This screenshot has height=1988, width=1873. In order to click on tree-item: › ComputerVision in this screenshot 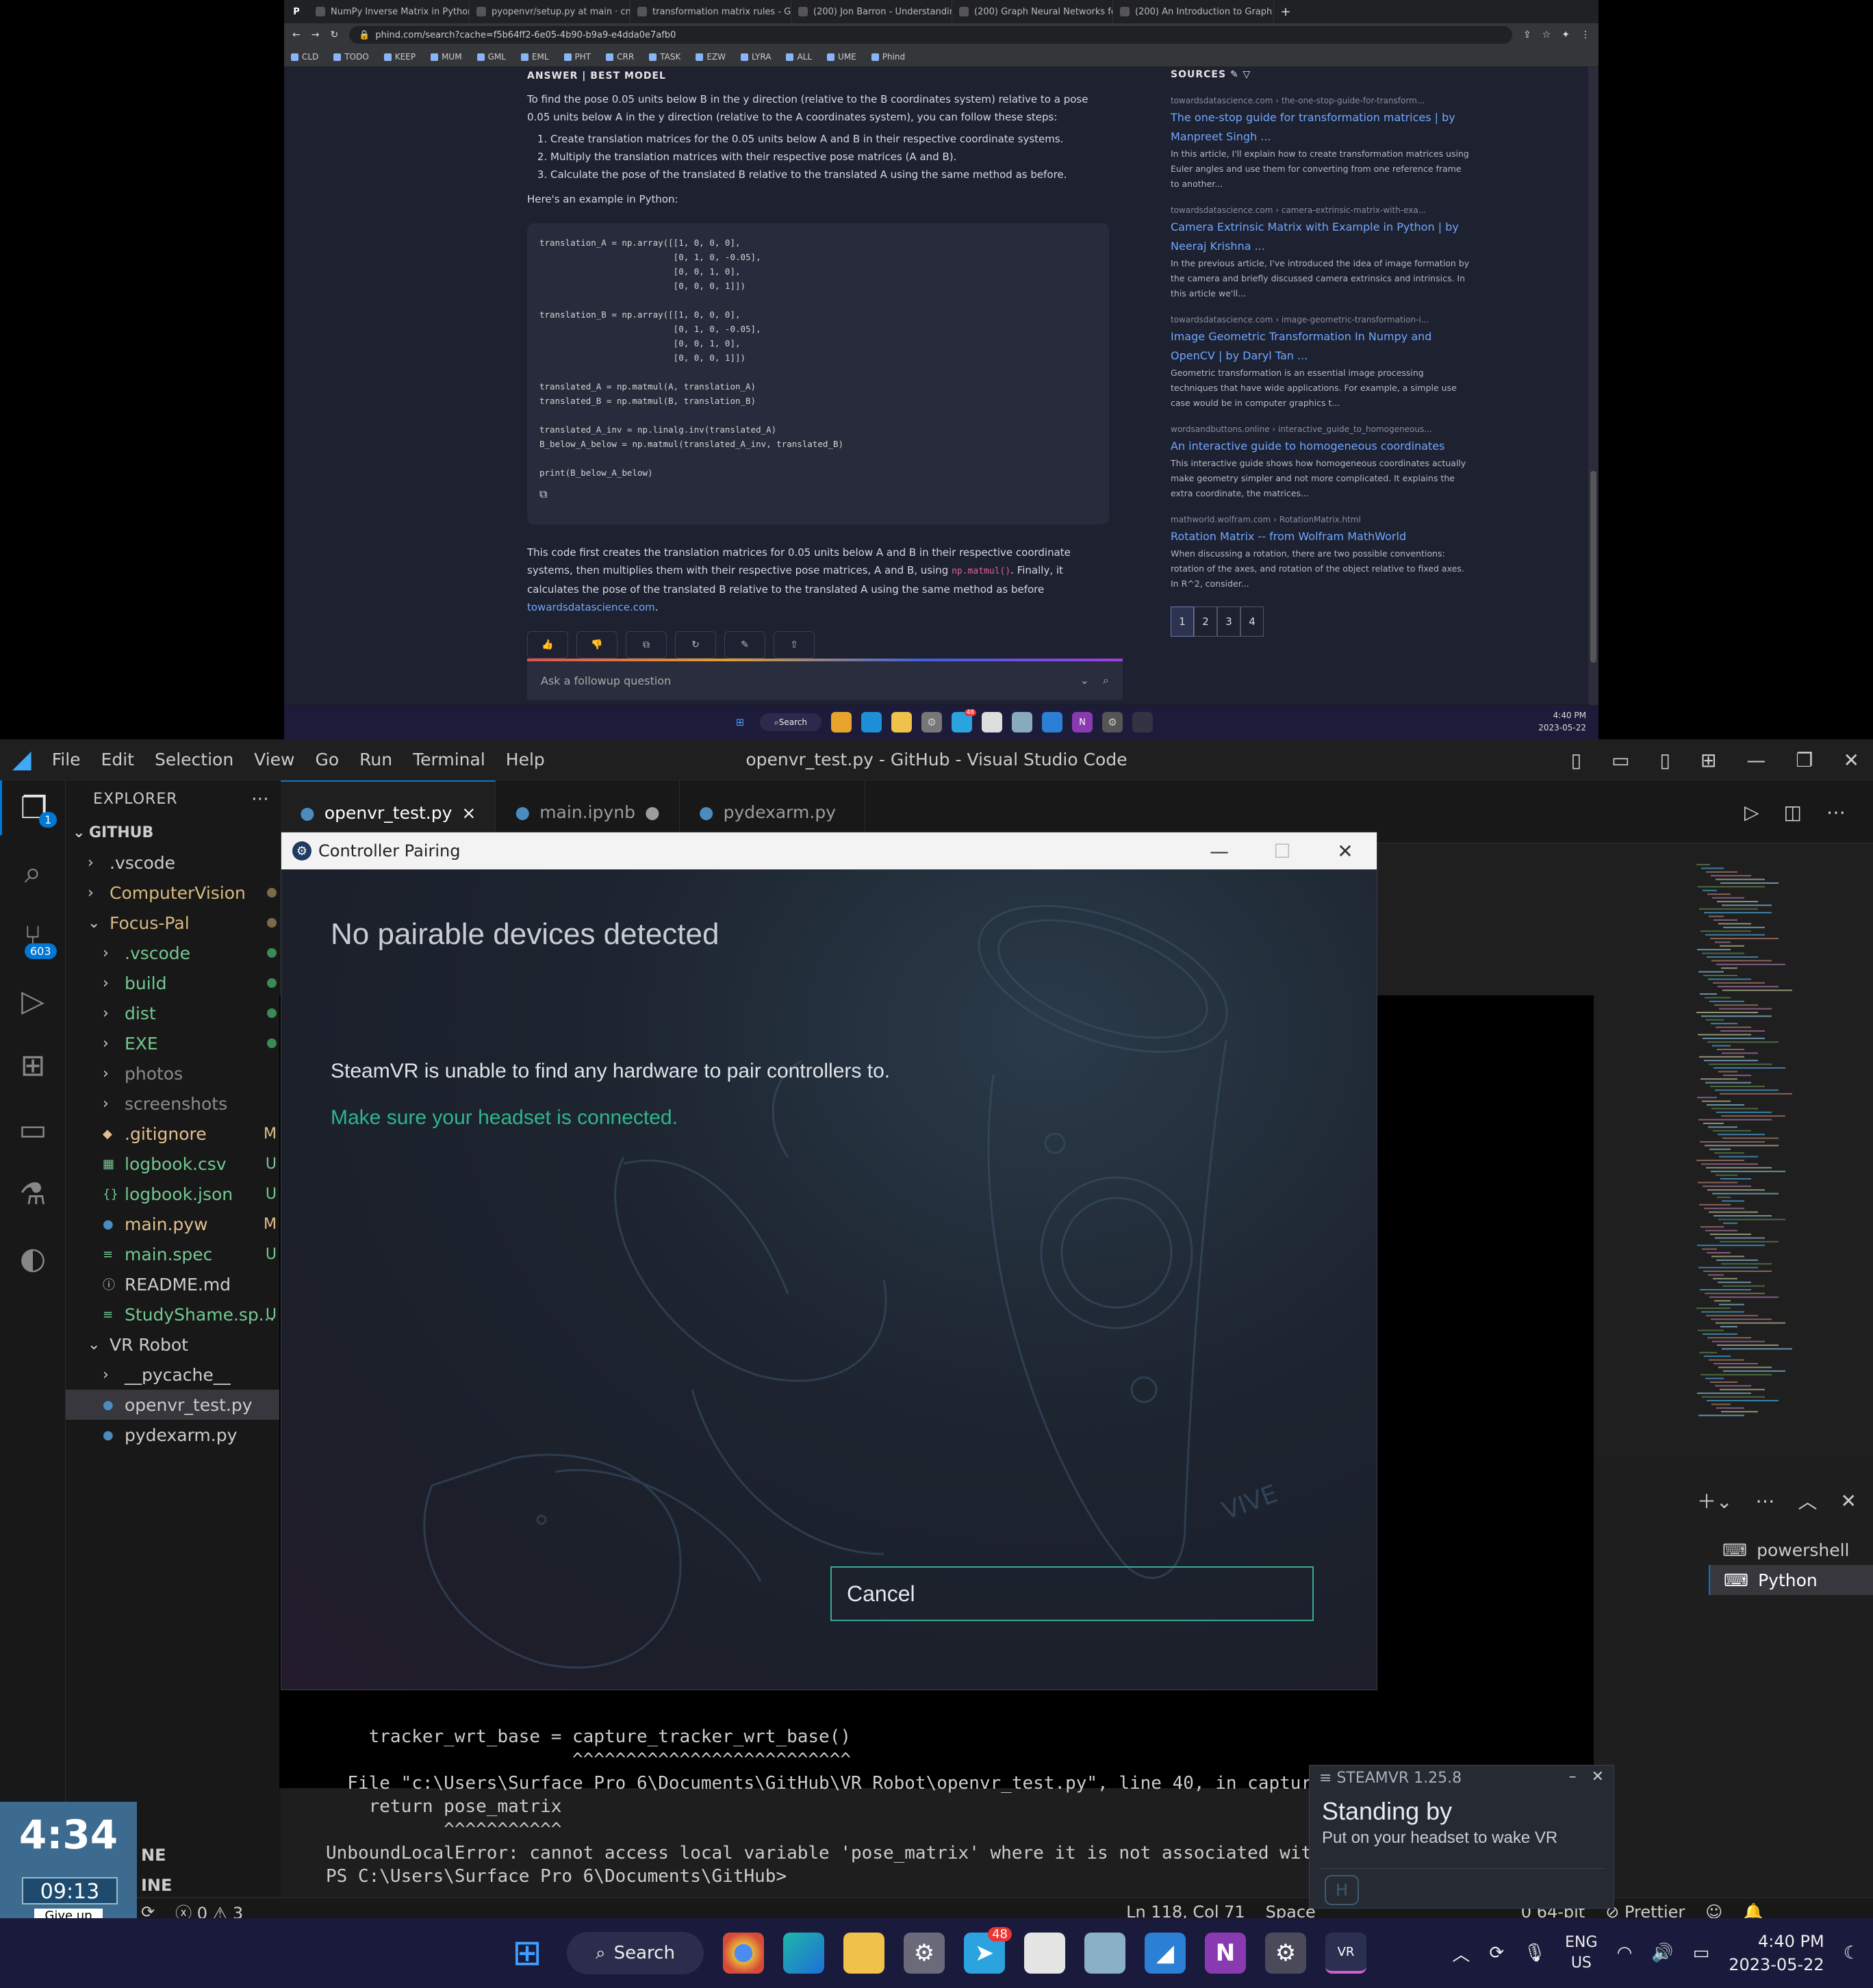, I will do `click(174, 893)`.